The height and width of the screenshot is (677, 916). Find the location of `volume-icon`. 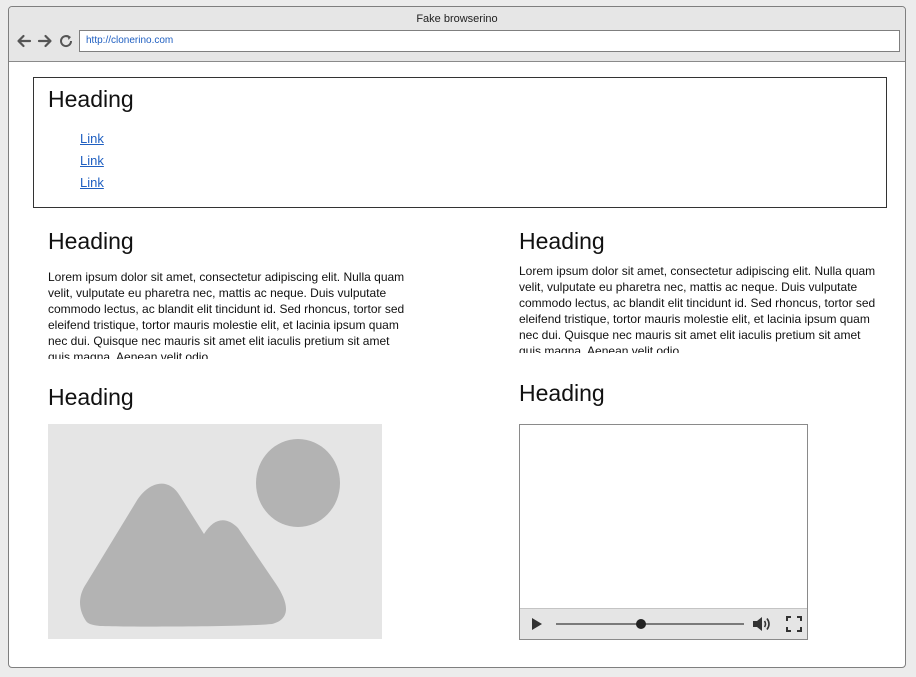

volume-icon is located at coordinates (762, 624).